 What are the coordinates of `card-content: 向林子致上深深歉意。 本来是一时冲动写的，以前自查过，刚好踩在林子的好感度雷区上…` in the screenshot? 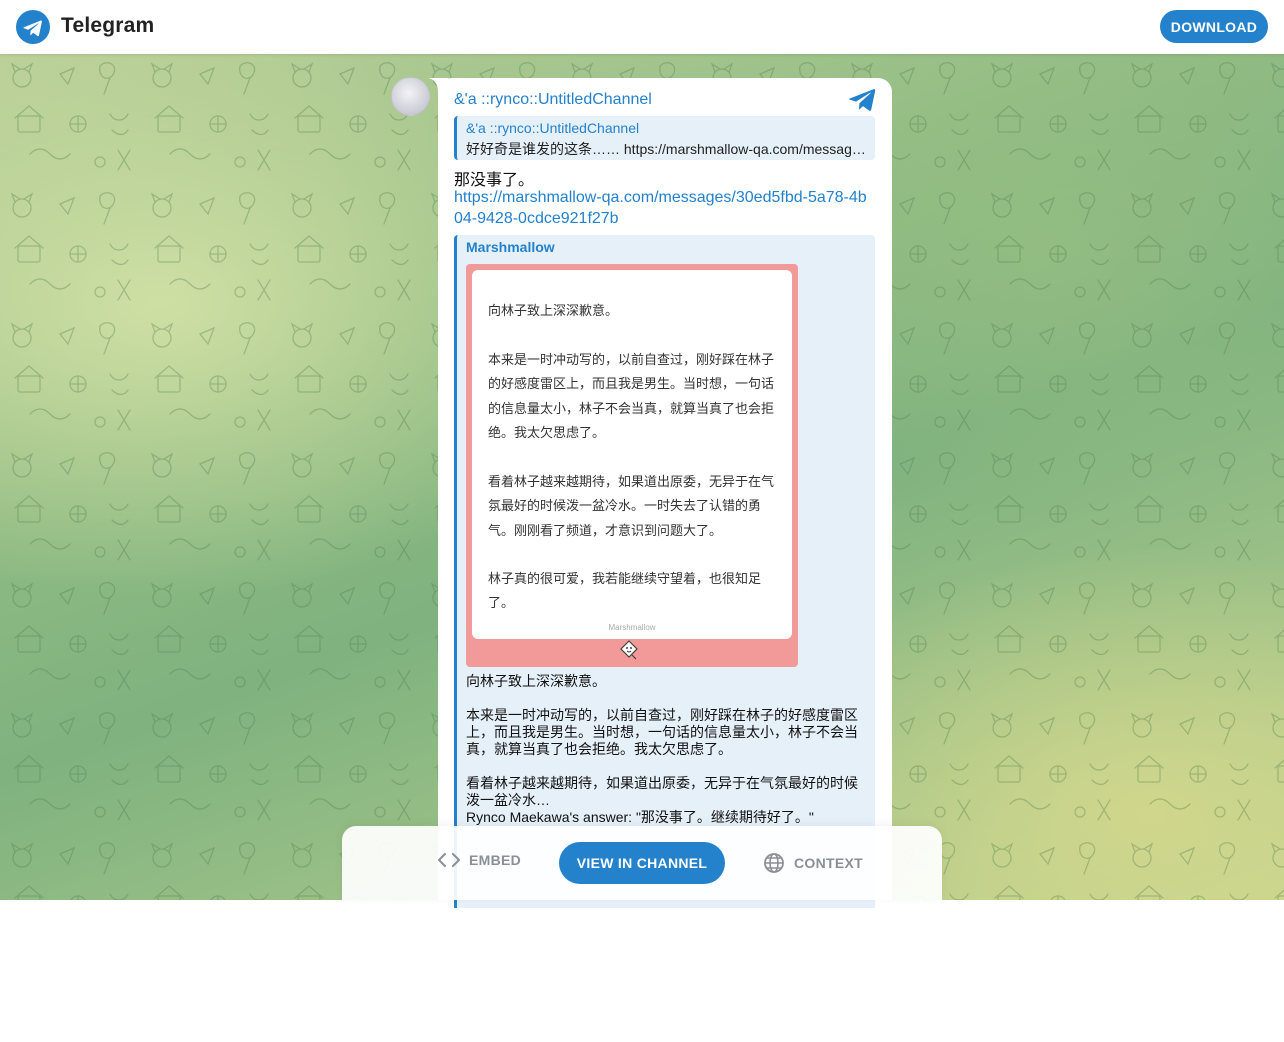 It's located at (632, 454).